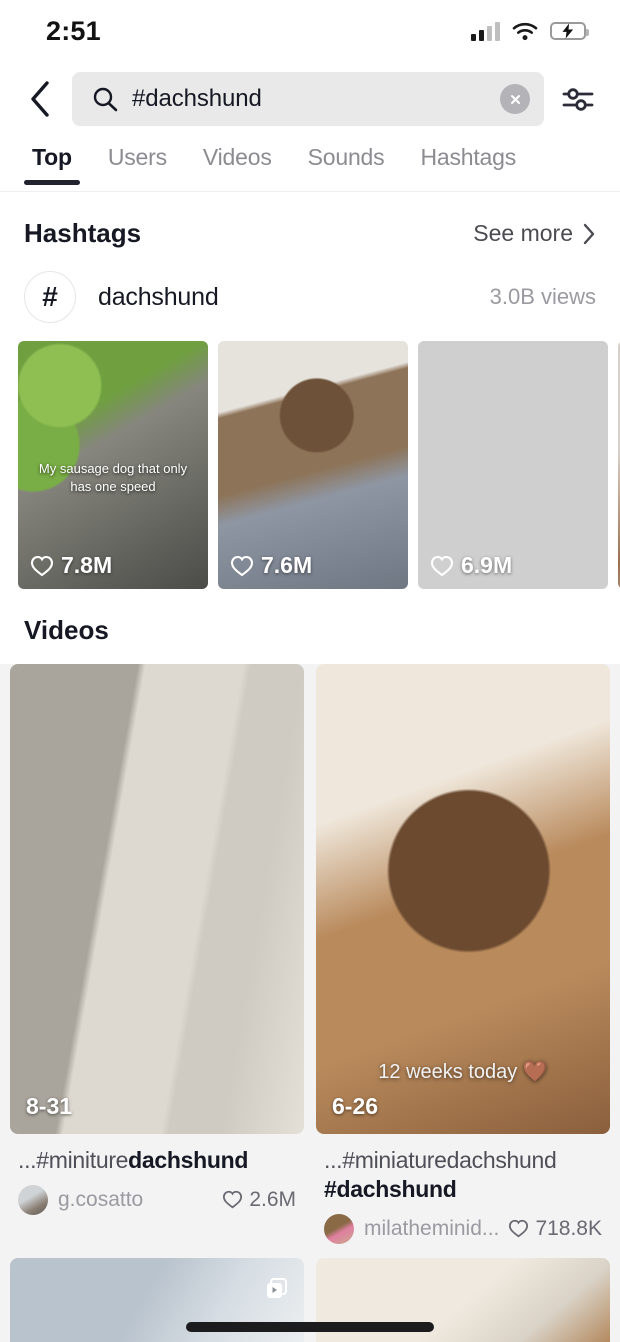 The image size is (620, 1342). I want to click on multi-video-icon, so click(277, 1291).